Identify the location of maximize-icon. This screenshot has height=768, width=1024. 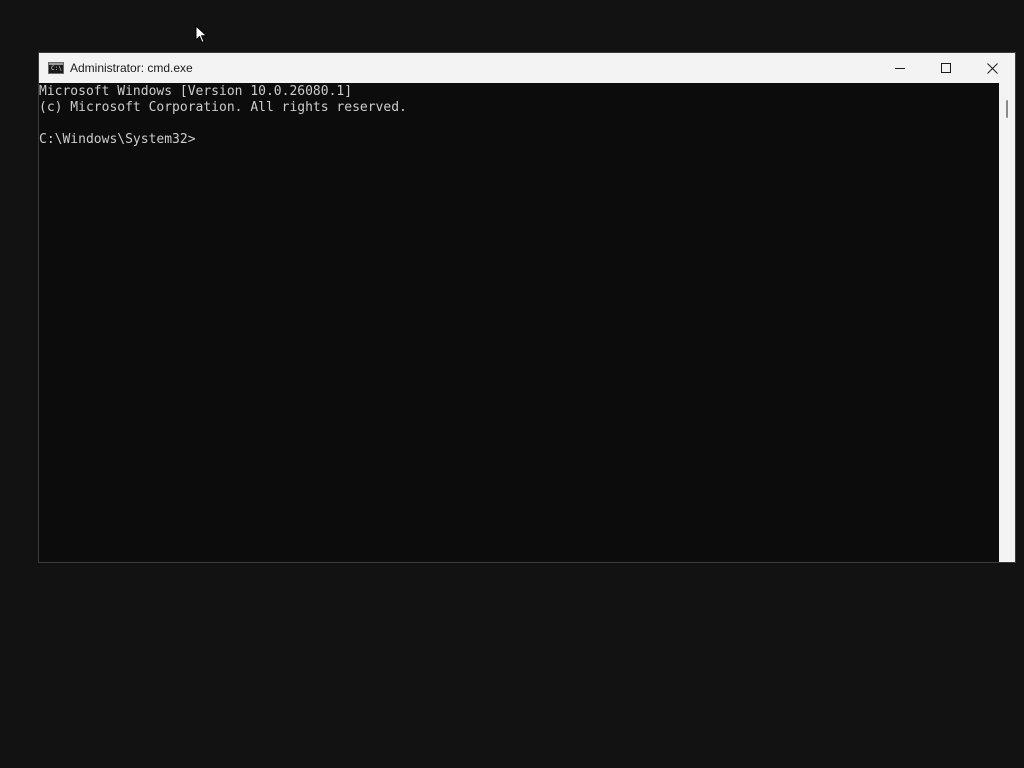
(946, 68).